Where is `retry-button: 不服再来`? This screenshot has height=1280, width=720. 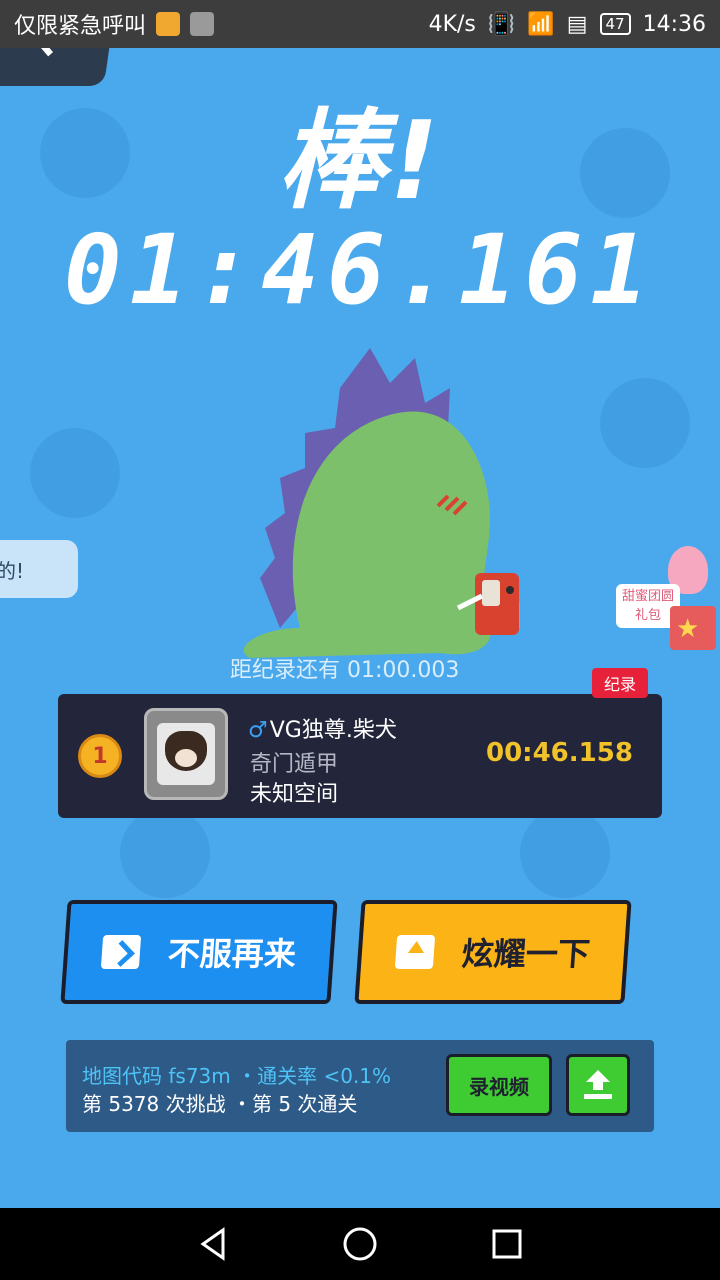 retry-button: 不服再来 is located at coordinates (199, 952).